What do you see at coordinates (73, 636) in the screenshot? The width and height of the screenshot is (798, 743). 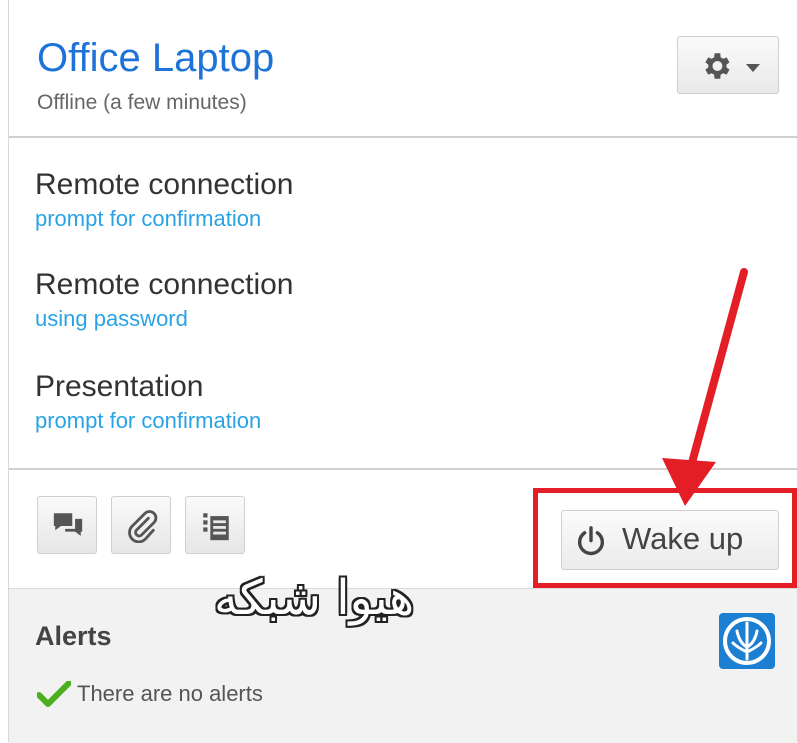 I see `alerts-title: Alerts` at bounding box center [73, 636].